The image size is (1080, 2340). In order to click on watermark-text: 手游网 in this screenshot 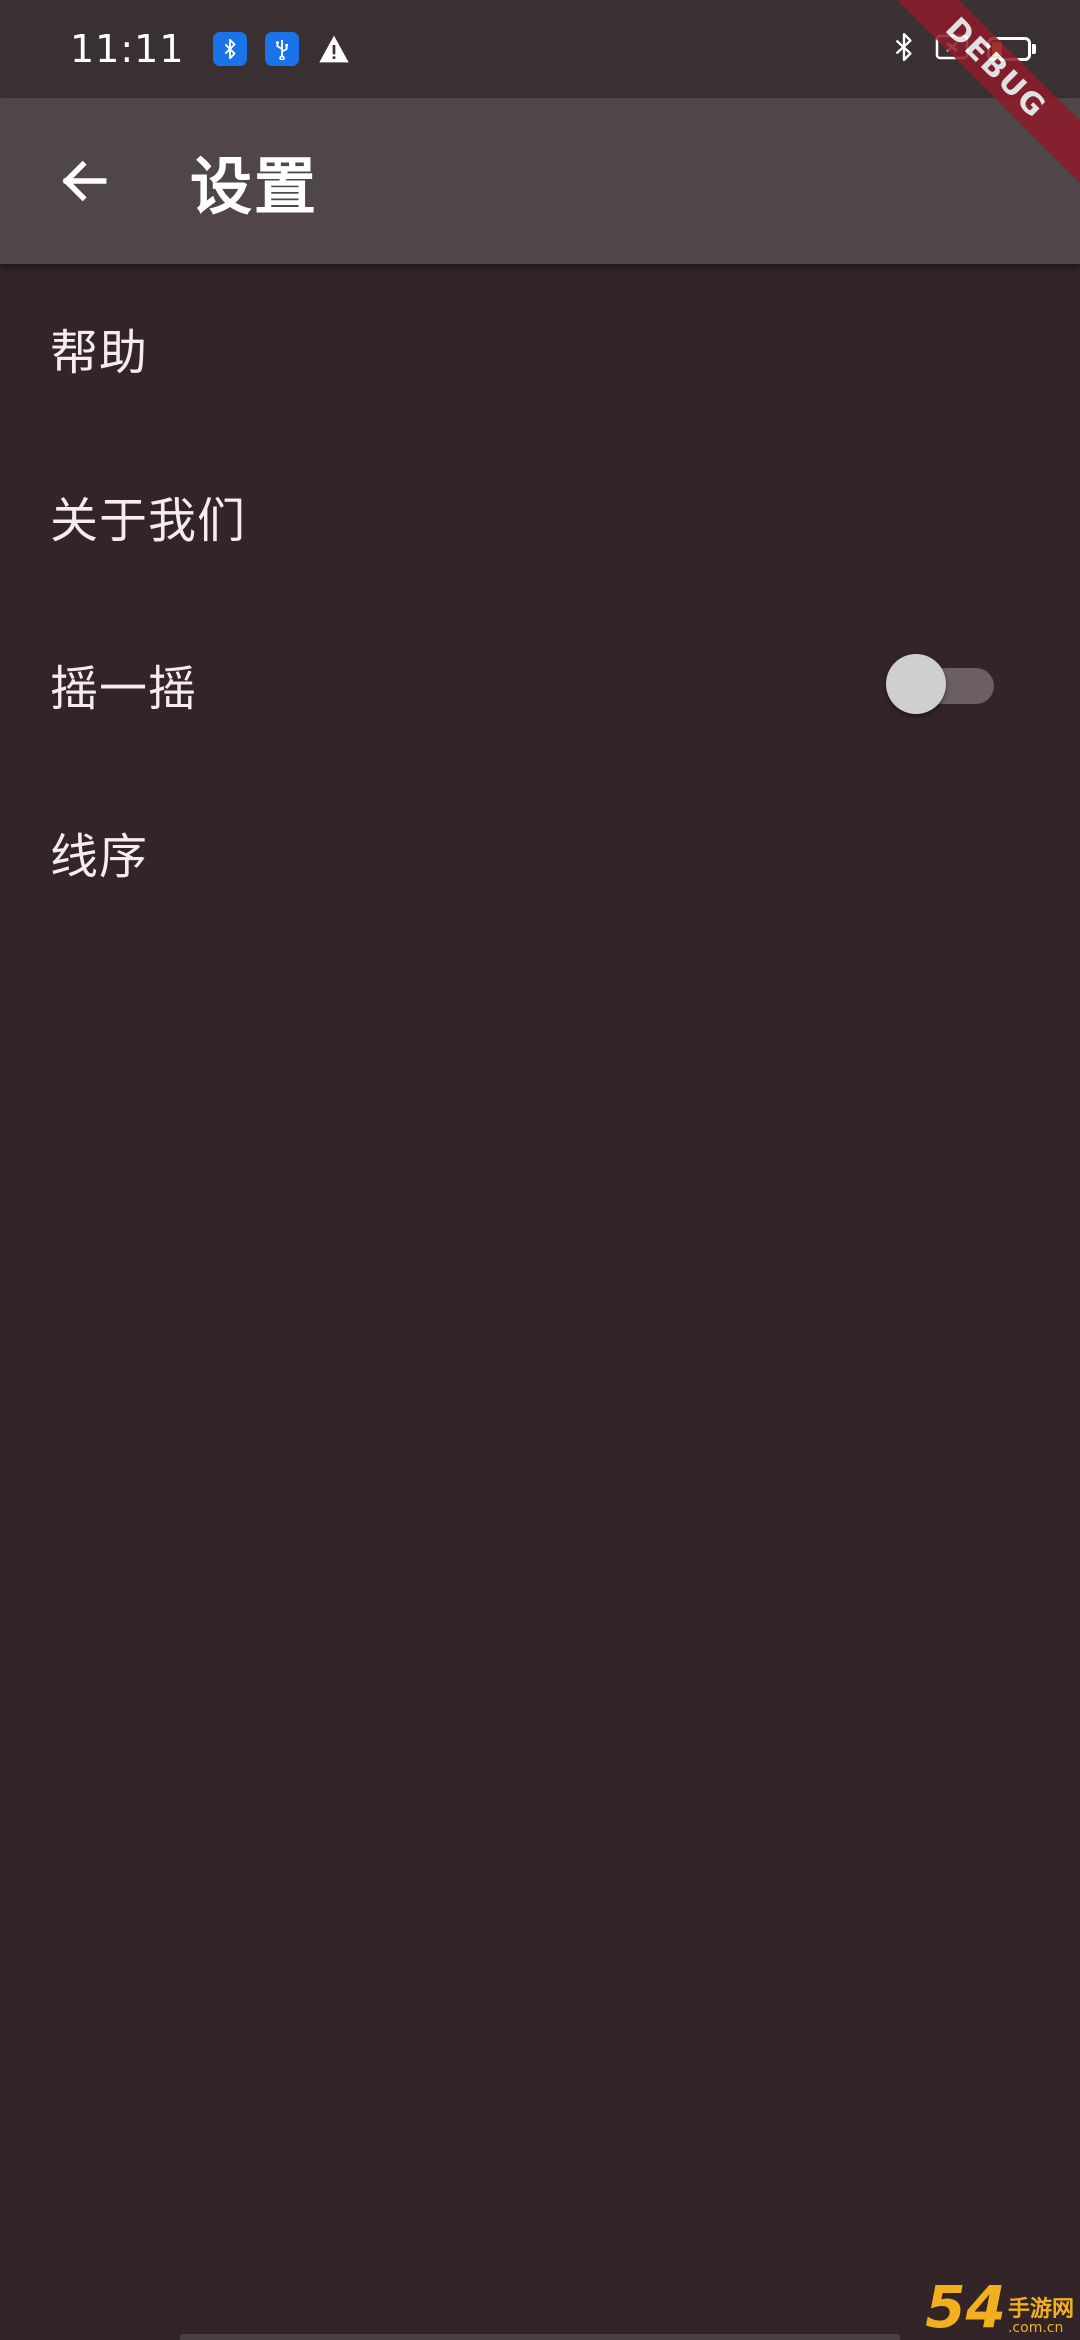, I will do `click(1040, 2310)`.